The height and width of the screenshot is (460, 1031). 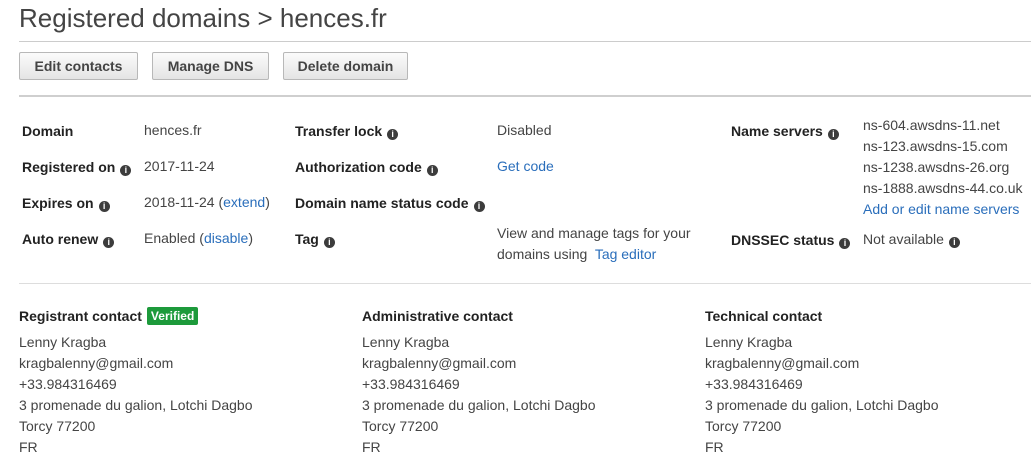 I want to click on registrant-city: Torcy 77200, so click(x=57, y=426).